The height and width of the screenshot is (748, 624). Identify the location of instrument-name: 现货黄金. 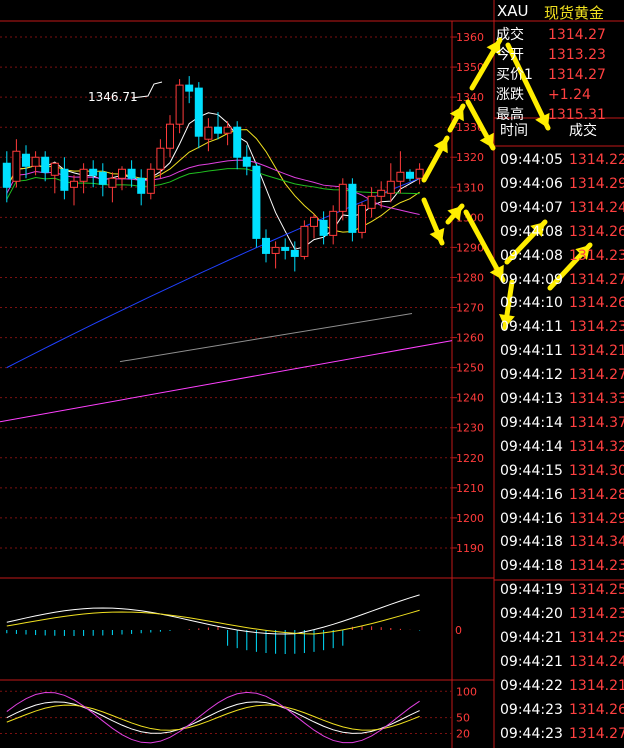
(574, 13).